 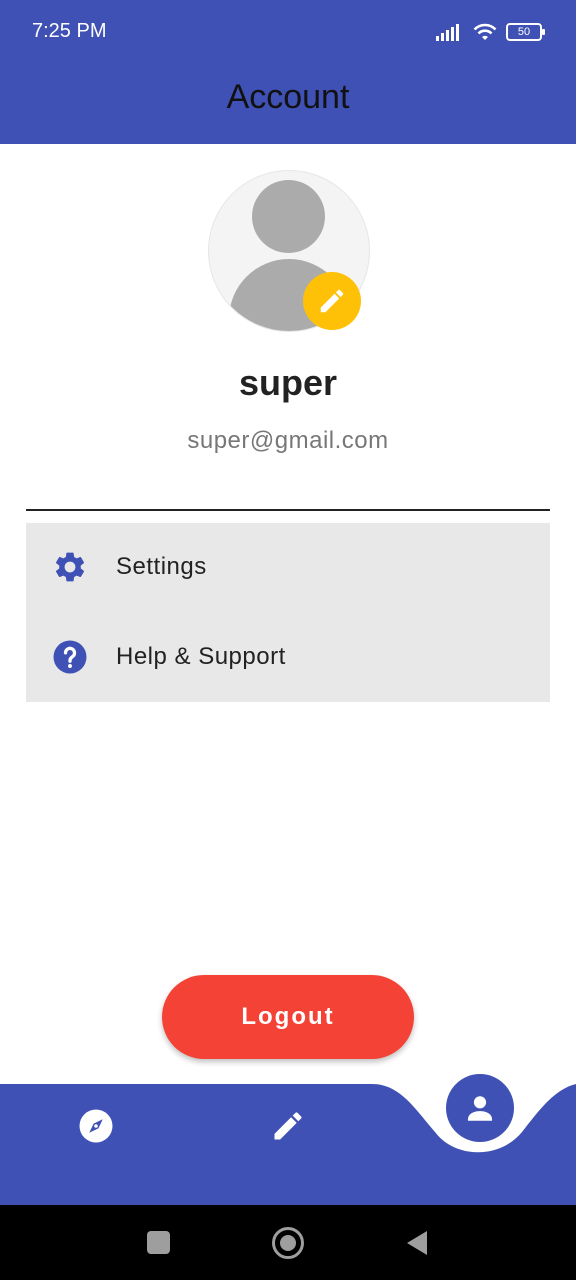 I want to click on home-button, so click(x=288, y=1243).